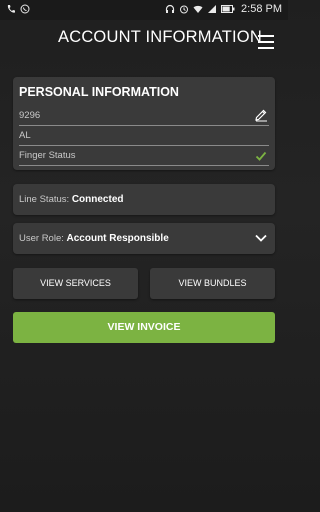 This screenshot has width=320, height=512. What do you see at coordinates (99, 92) in the screenshot?
I see `card-title: PERSONAL INFORMATION` at bounding box center [99, 92].